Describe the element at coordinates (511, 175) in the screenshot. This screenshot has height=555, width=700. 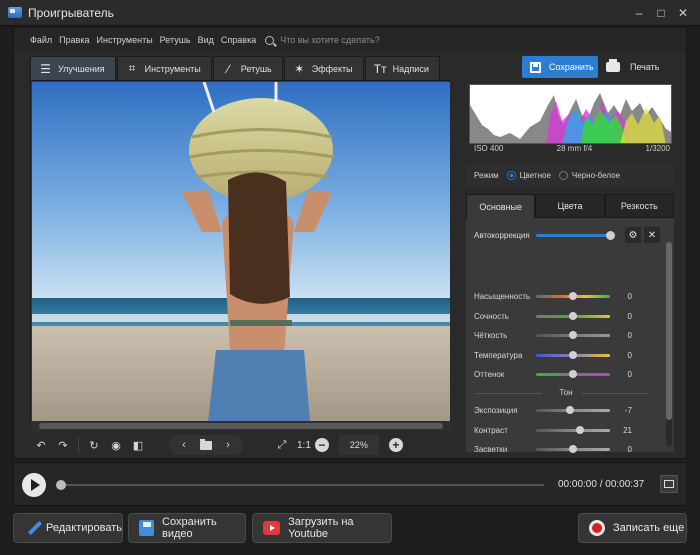
I see `radio-color` at that location.